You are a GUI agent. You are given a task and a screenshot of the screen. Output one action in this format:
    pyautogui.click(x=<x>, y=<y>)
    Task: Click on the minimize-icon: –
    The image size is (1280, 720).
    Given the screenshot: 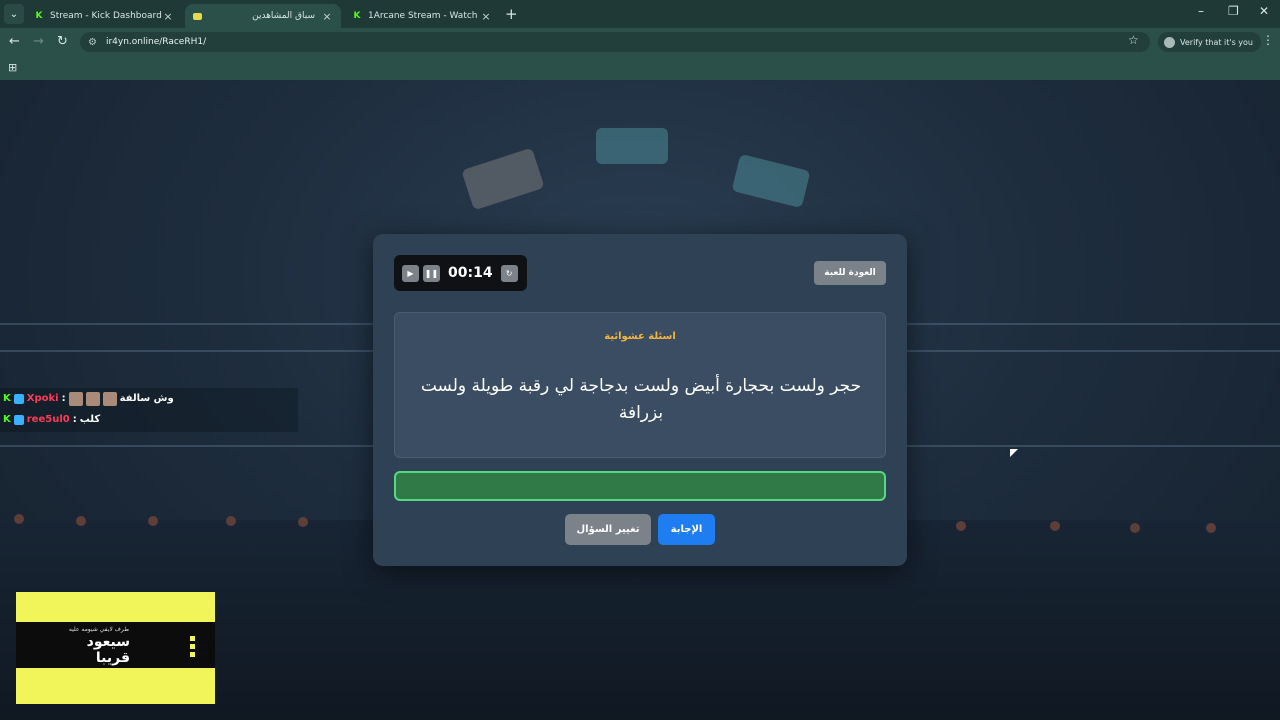 What is the action you would take?
    pyautogui.click(x=1201, y=11)
    